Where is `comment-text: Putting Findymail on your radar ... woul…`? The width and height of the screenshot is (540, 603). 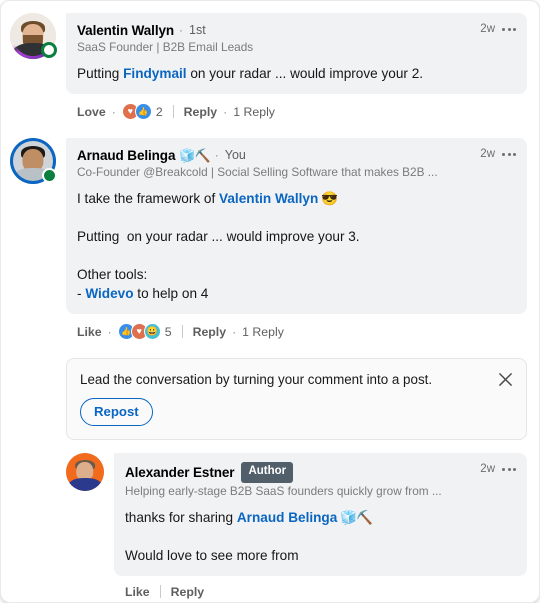
comment-text: Putting Findymail on your radar ... woul… is located at coordinates (296, 73).